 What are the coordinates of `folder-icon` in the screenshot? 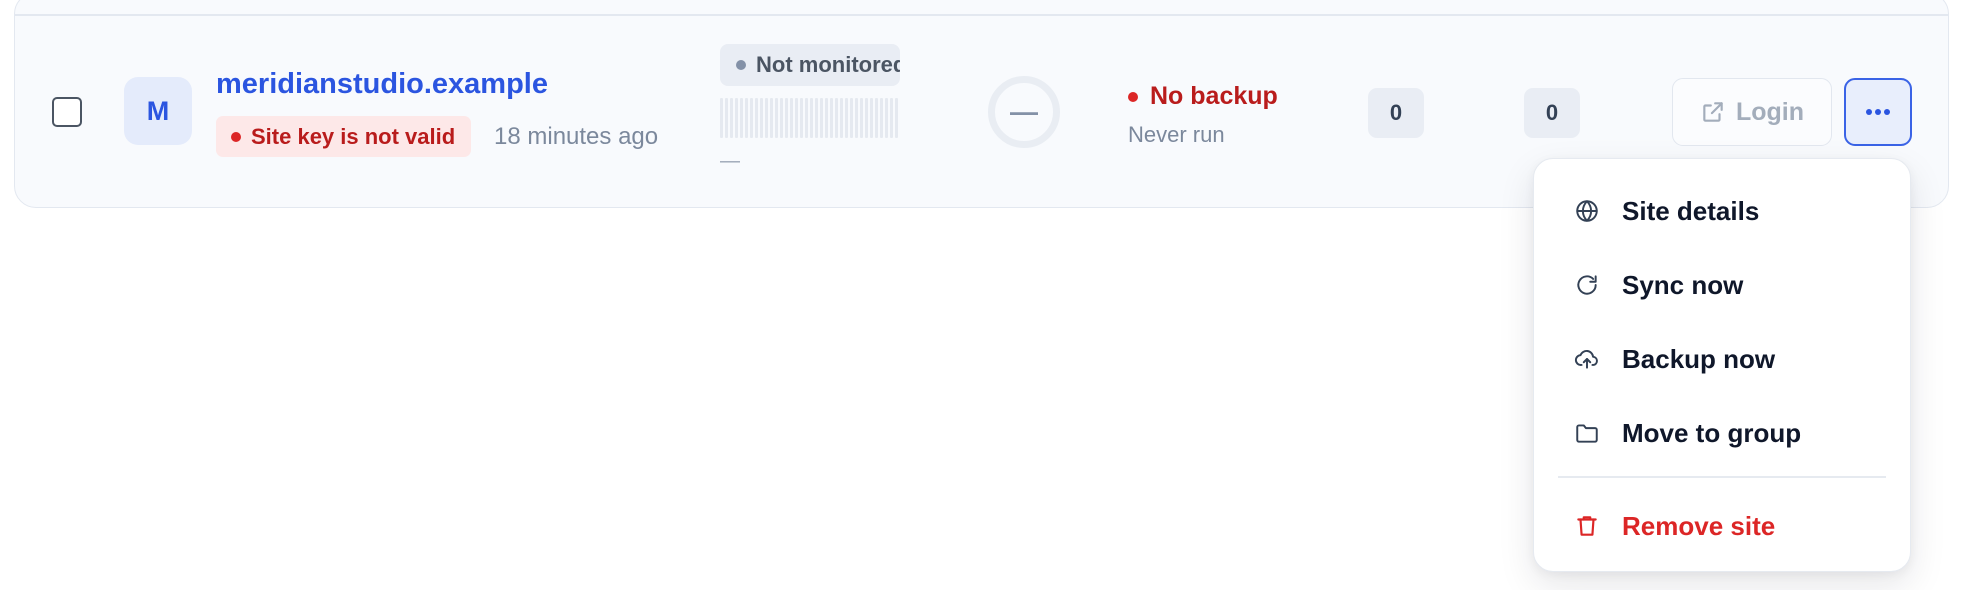 It's located at (1587, 433).